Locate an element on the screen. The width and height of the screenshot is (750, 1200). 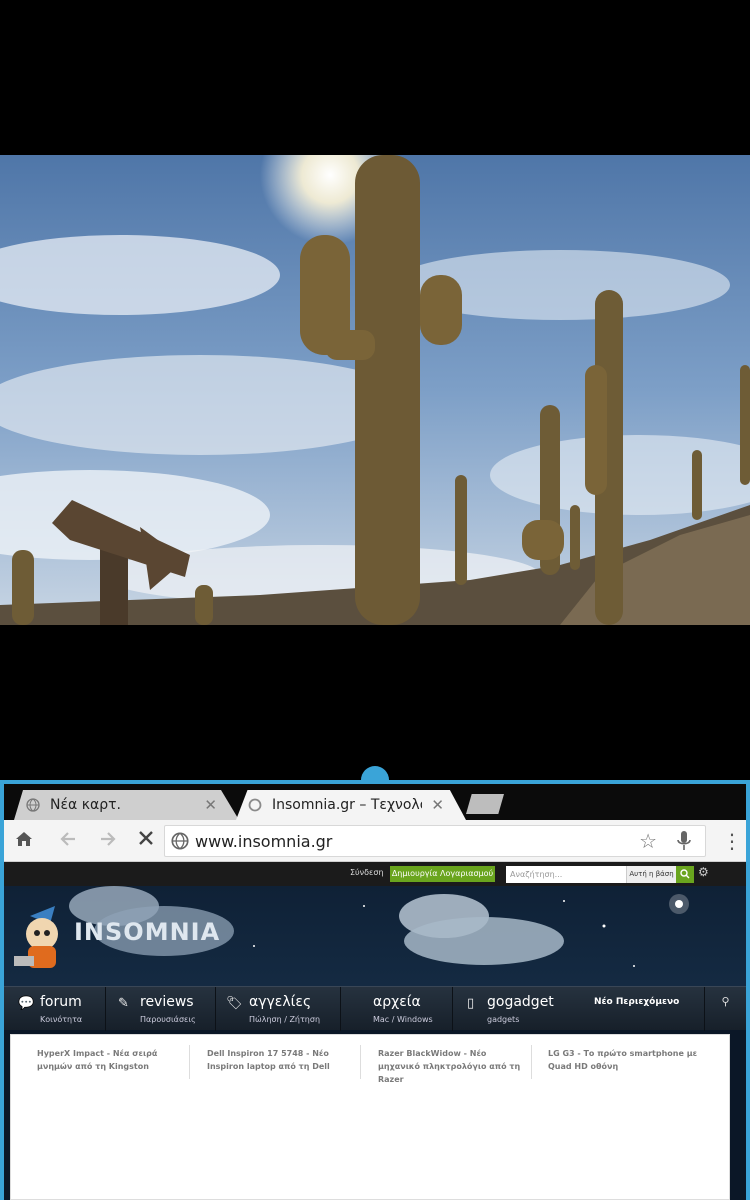
tab-insomnia: Insomnia.gr – Τεχνολογία ✕ is located at coordinates (351, 805).